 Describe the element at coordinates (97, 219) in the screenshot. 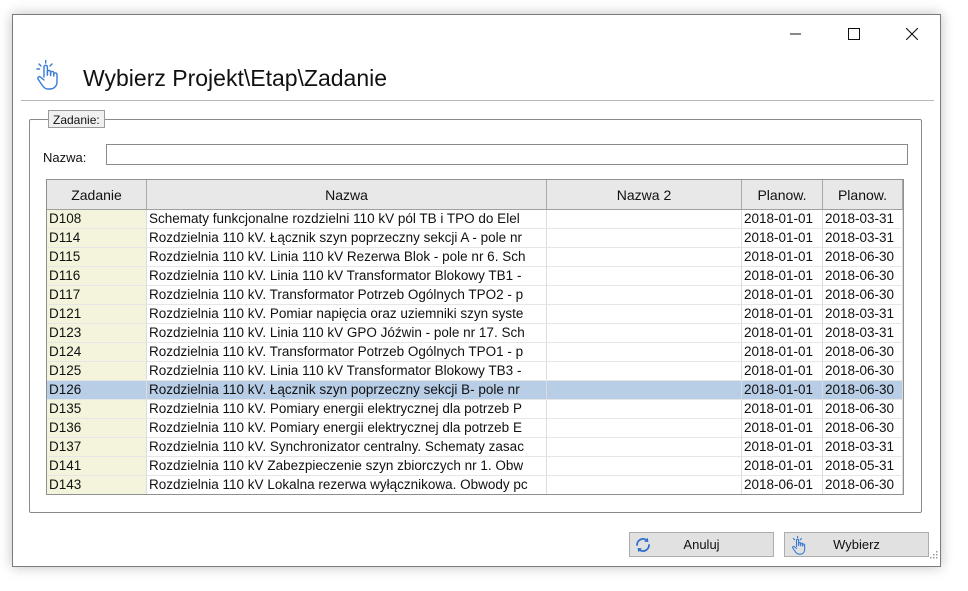

I see `cell-zadanie: D108` at that location.